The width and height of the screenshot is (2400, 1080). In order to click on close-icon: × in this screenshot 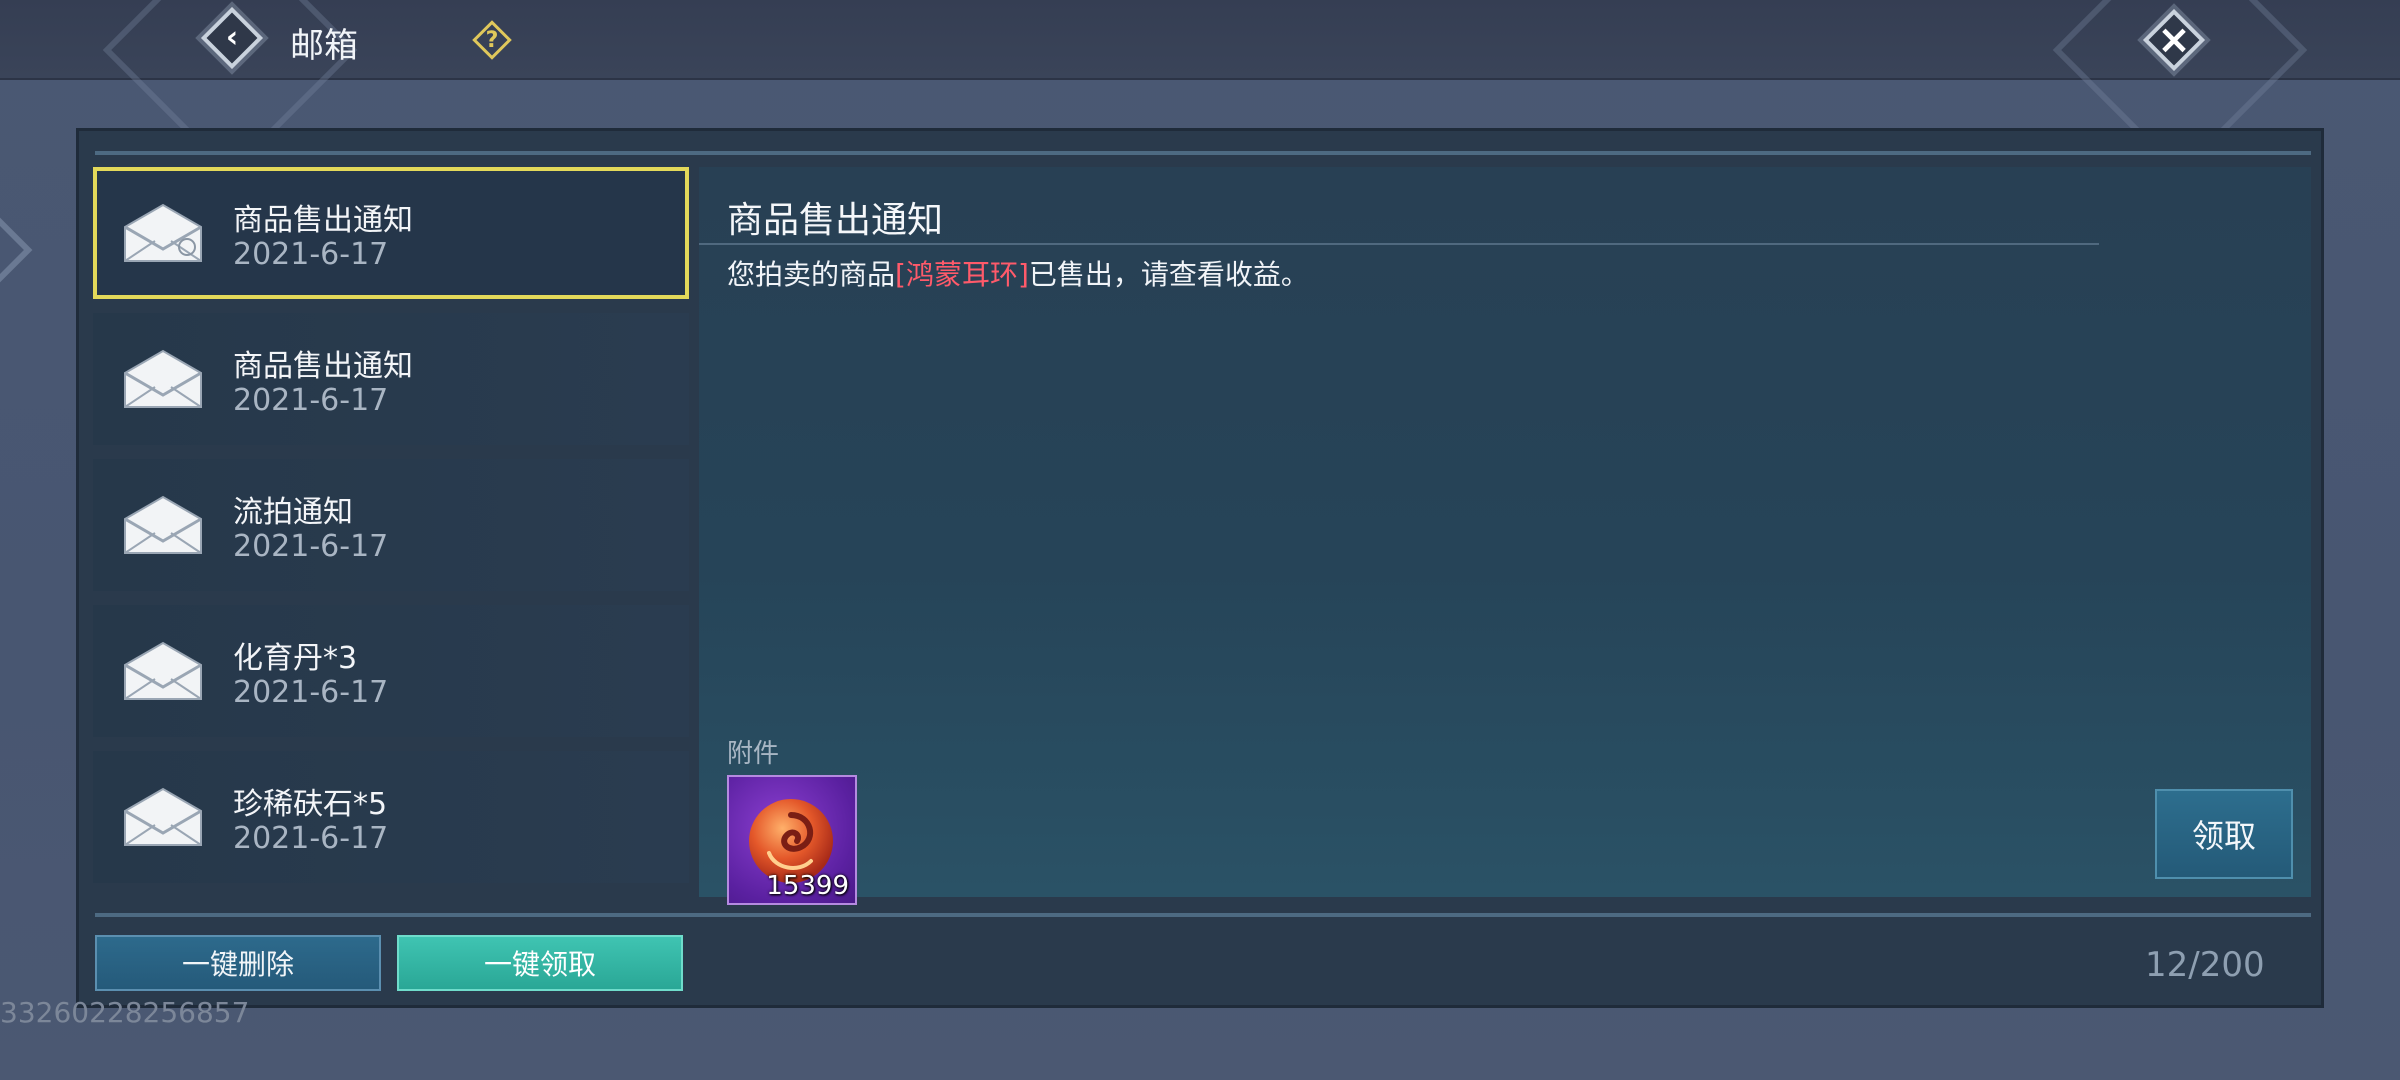, I will do `click(2174, 40)`.